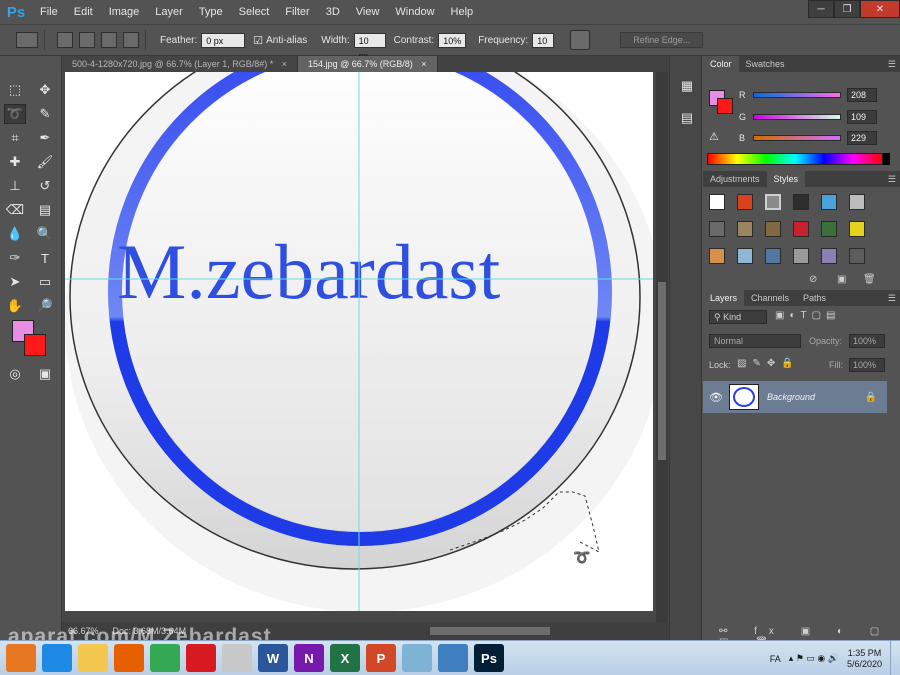 This screenshot has height=675, width=900. Describe the element at coordinates (795, 159) in the screenshot. I see `color-spectrum-ramp` at that location.